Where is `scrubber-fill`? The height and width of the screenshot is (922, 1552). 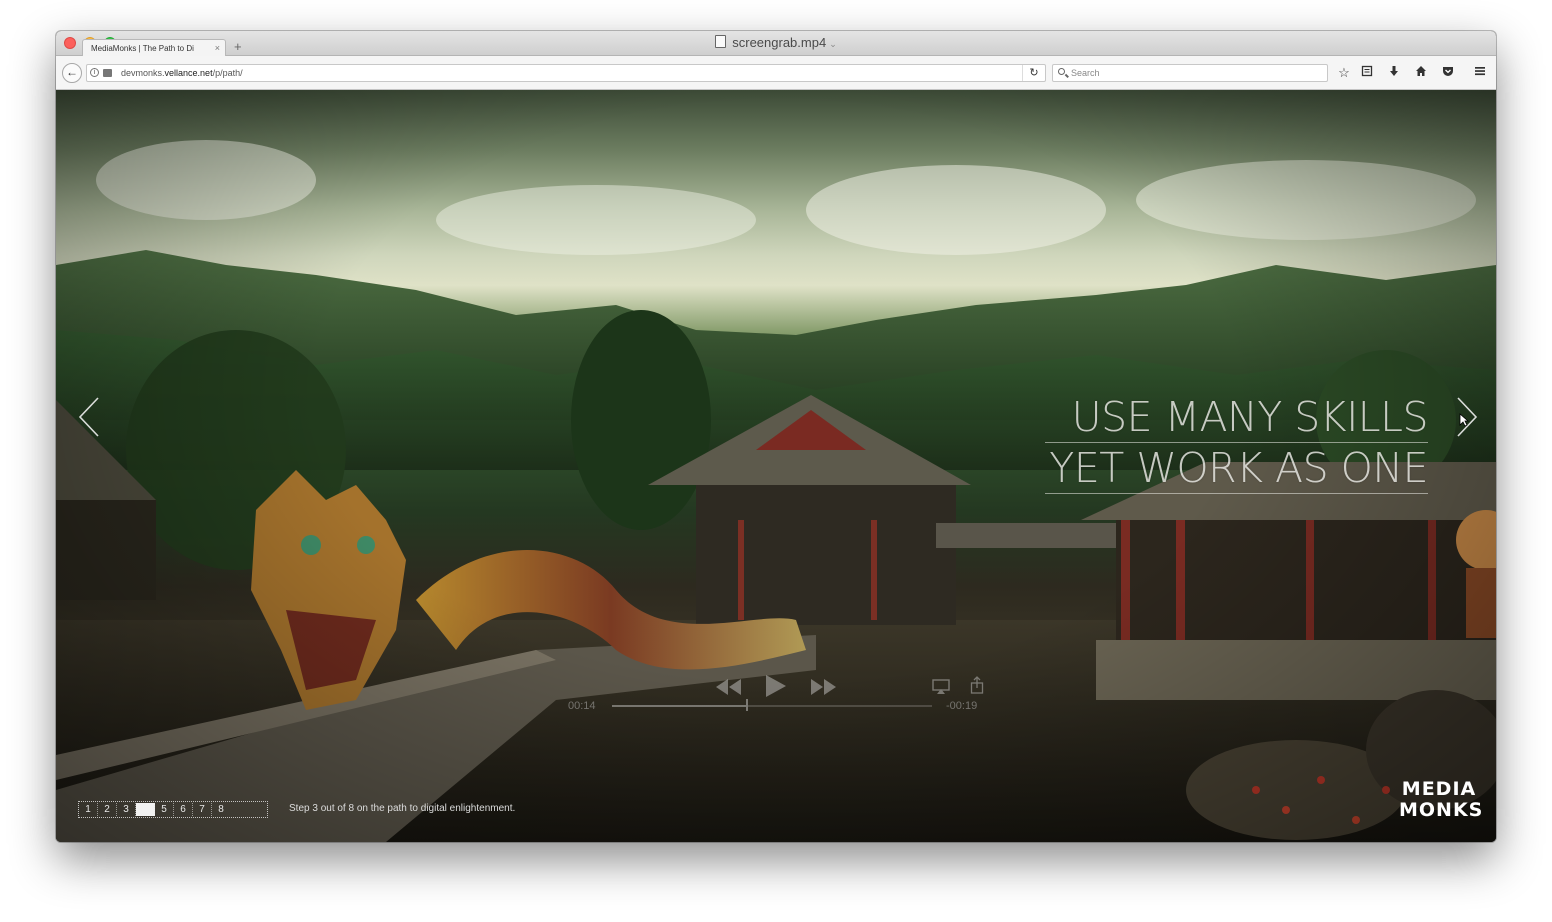
scrubber-fill is located at coordinates (679, 706).